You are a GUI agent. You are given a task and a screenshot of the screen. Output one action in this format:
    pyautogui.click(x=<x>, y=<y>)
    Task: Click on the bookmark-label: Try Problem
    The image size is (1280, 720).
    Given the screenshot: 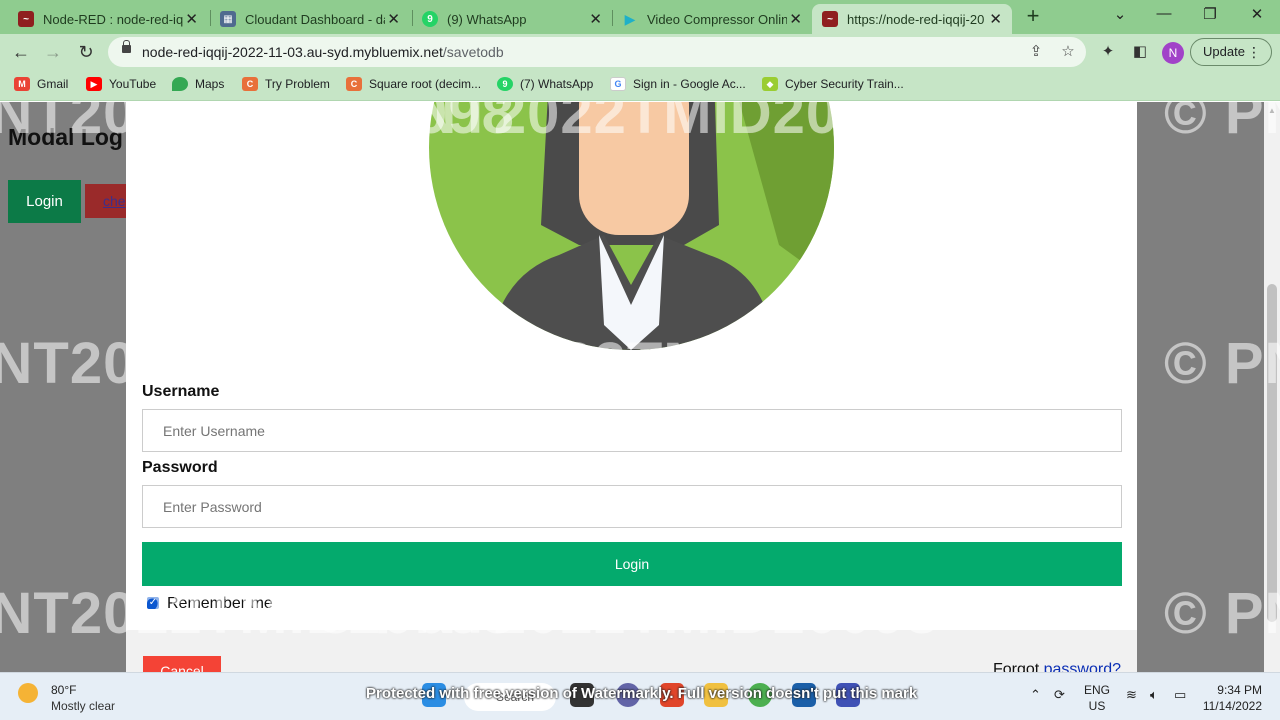 What is the action you would take?
    pyautogui.click(x=297, y=84)
    